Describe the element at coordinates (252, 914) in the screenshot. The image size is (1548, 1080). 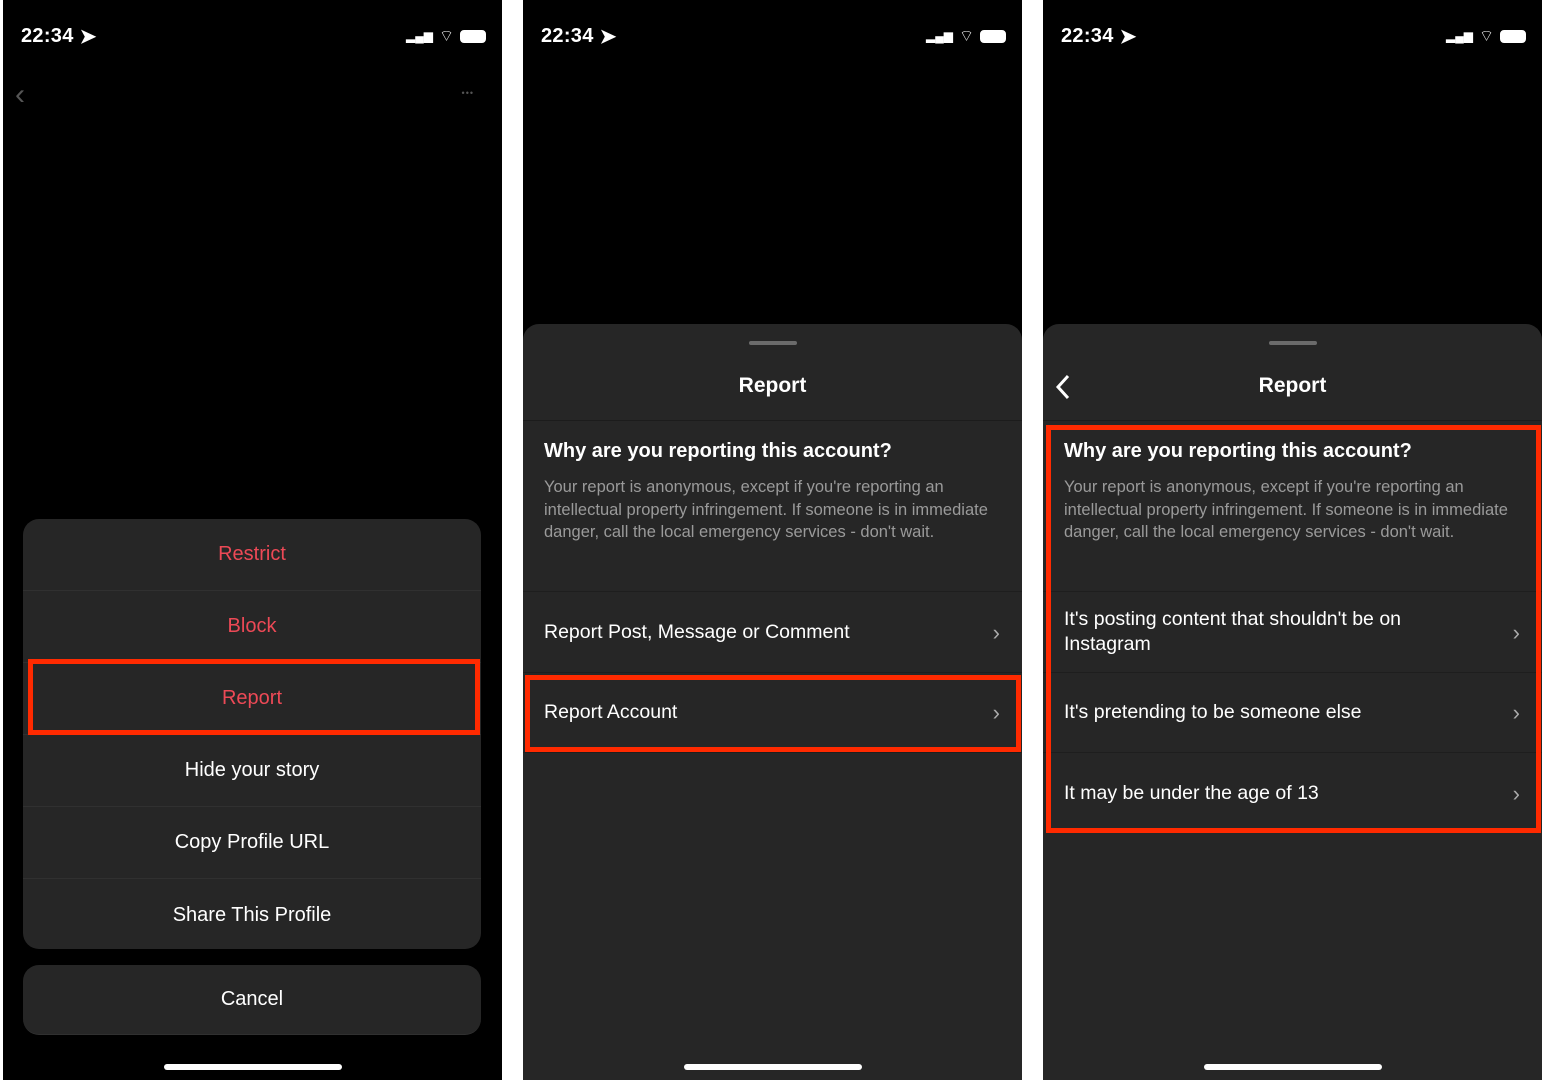
I see `menu-item-share-profile: Share This Profile` at that location.